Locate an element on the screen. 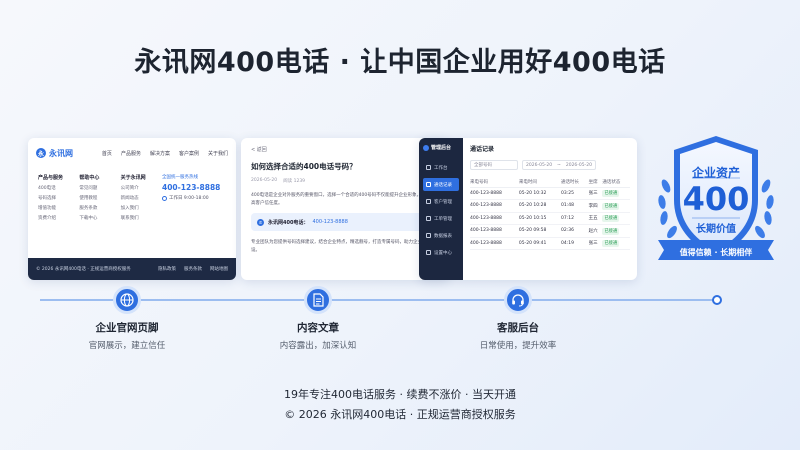 The image size is (800, 450). footer-bar-link: 服务条款 is located at coordinates (193, 269).